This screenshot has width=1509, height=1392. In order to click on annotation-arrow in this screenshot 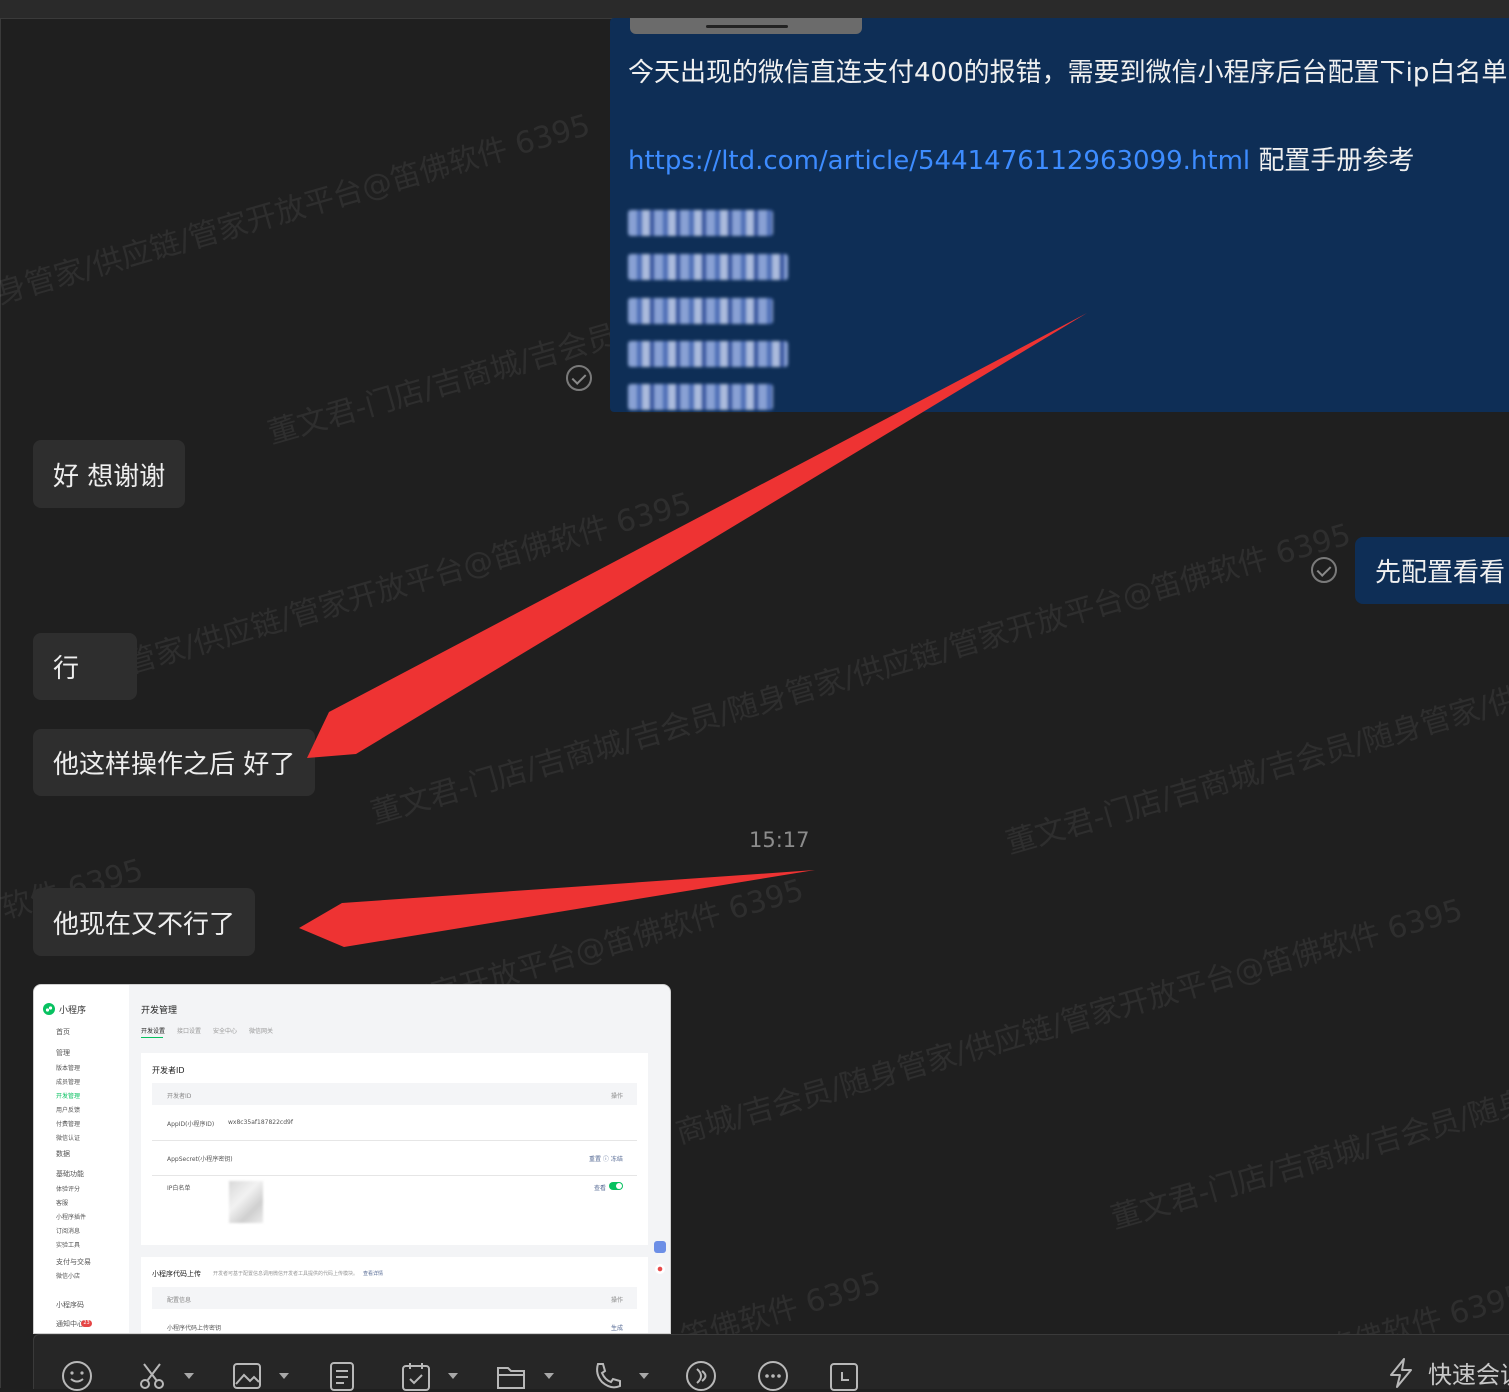, I will do `click(557, 908)`.